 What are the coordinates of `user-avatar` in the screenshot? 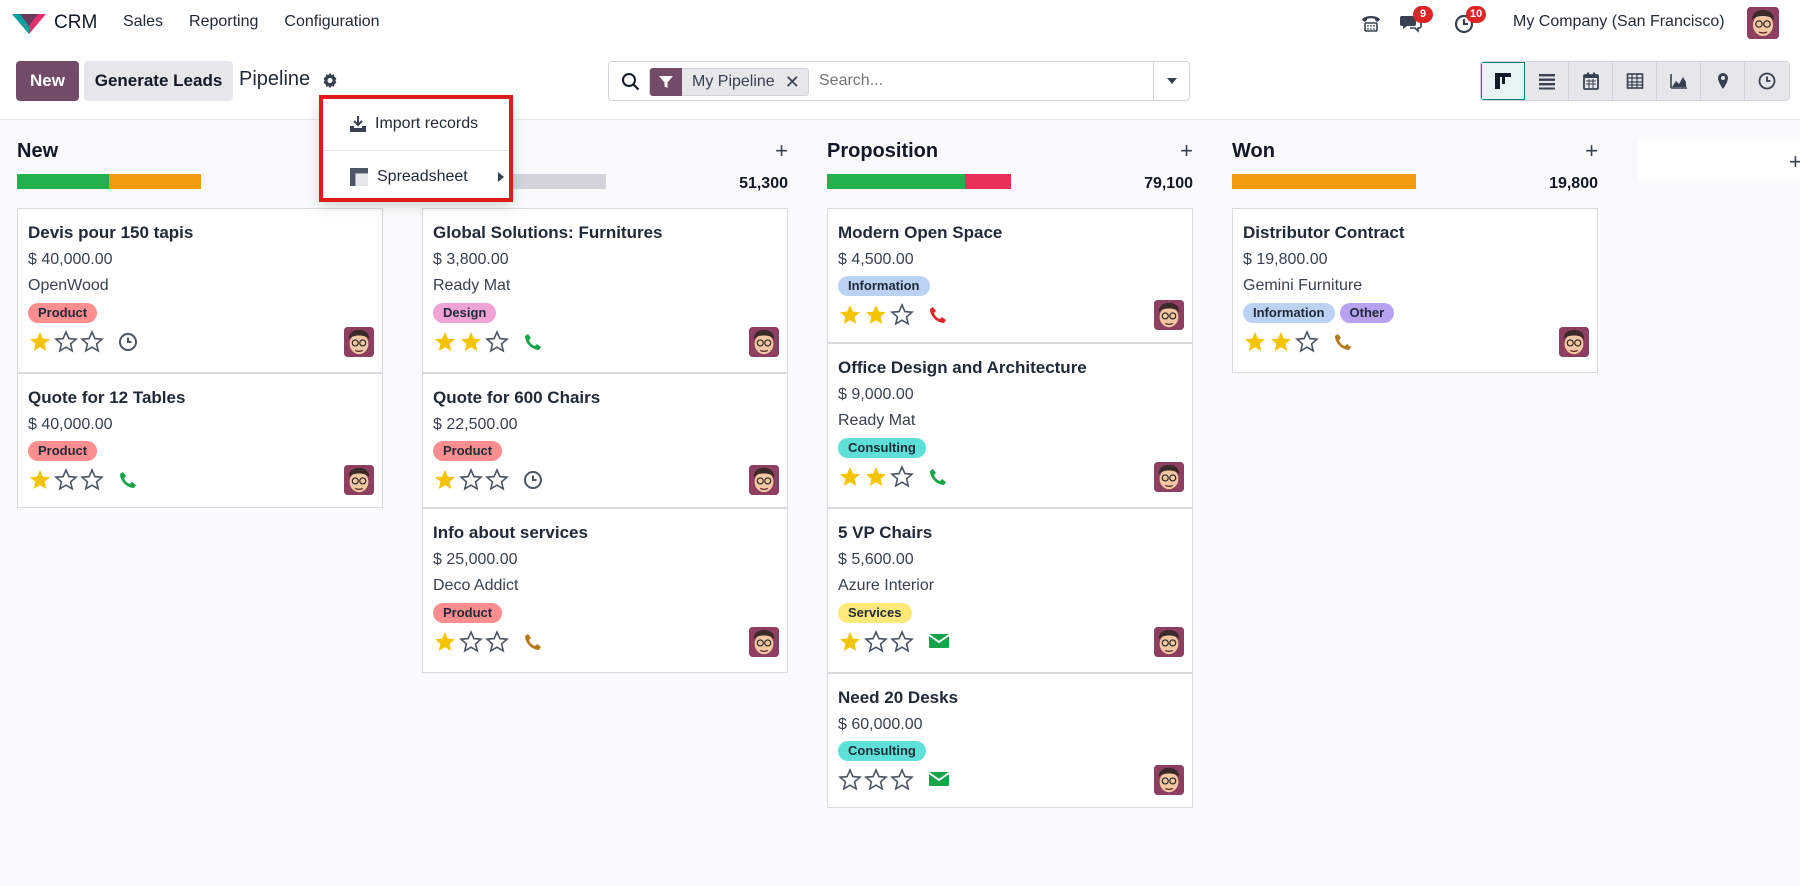 It's located at (1763, 23).